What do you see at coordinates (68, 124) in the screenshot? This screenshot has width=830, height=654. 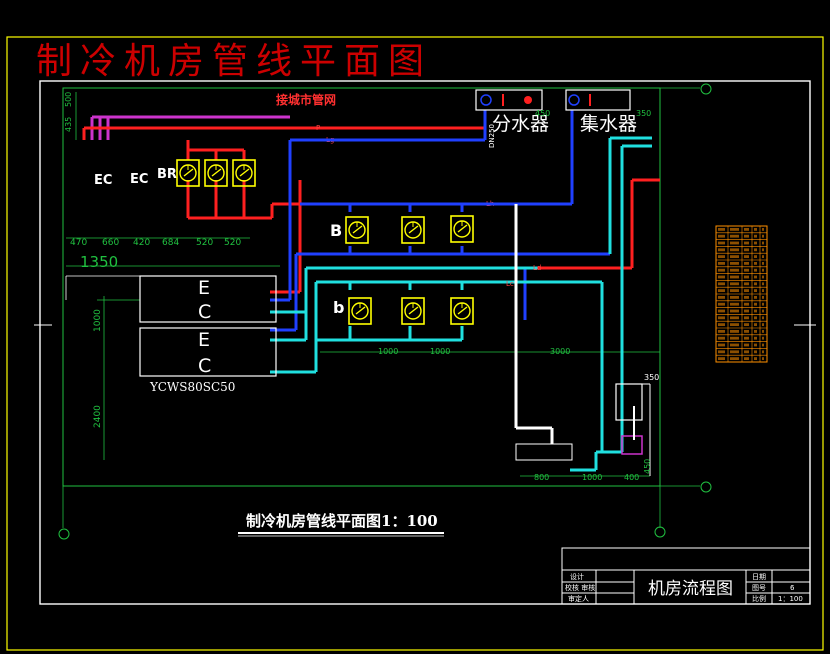 I see `dim-label: 435` at bounding box center [68, 124].